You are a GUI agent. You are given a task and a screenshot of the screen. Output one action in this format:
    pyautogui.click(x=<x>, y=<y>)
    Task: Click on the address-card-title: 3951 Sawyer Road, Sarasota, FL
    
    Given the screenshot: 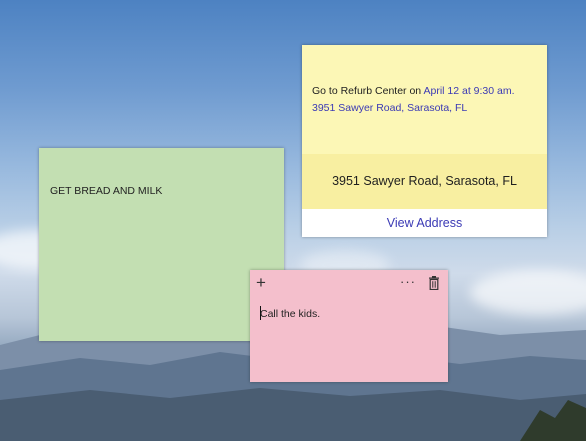 What is the action you would take?
    pyautogui.click(x=424, y=181)
    